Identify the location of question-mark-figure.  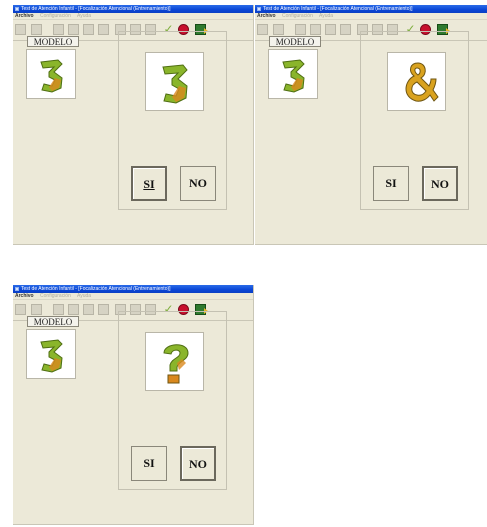
(176, 364).